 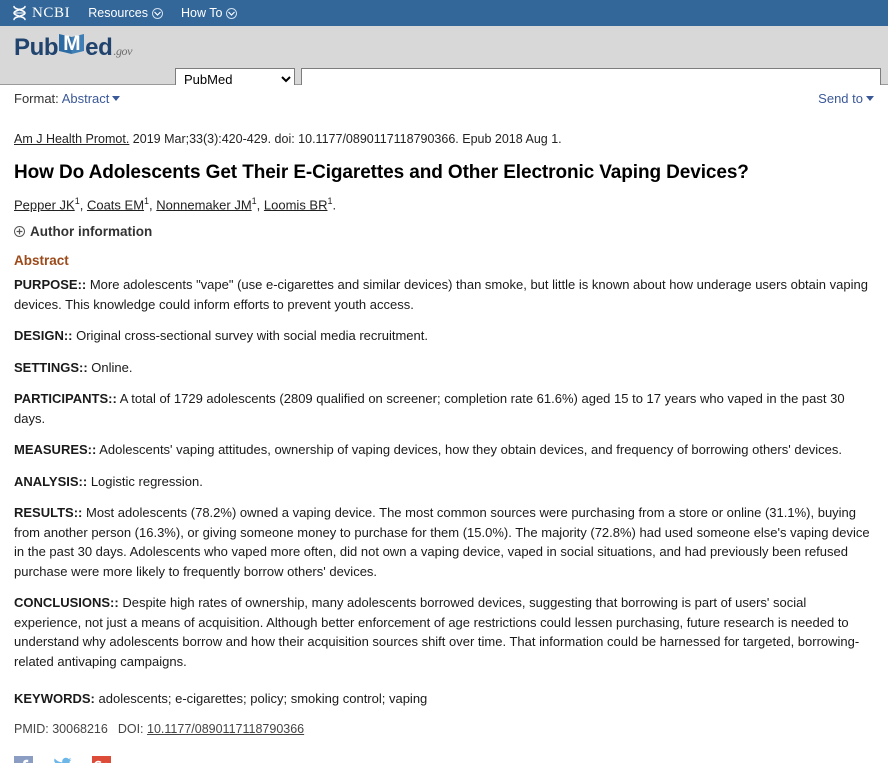 I want to click on author-information-label: Author information, so click(x=91, y=232).